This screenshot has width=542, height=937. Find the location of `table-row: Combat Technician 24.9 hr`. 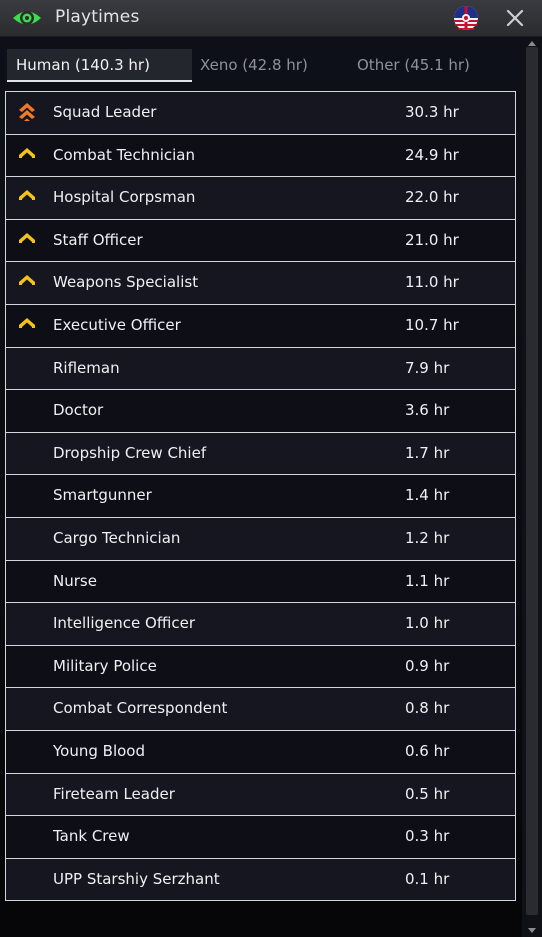

table-row: Combat Technician 24.9 hr is located at coordinates (260, 156).